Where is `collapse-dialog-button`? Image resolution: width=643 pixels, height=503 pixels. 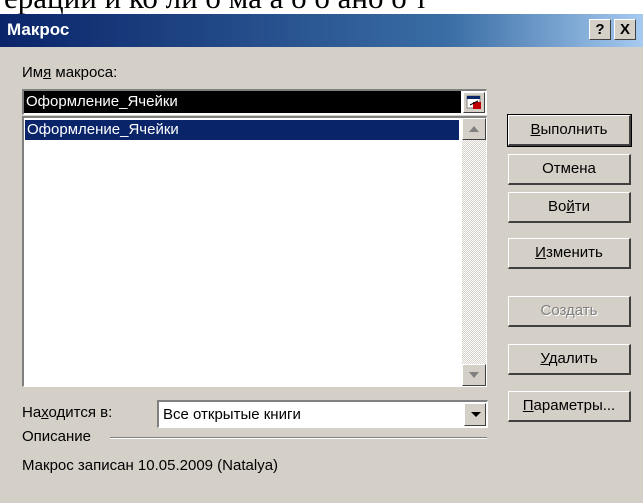 collapse-dialog-button is located at coordinates (474, 102).